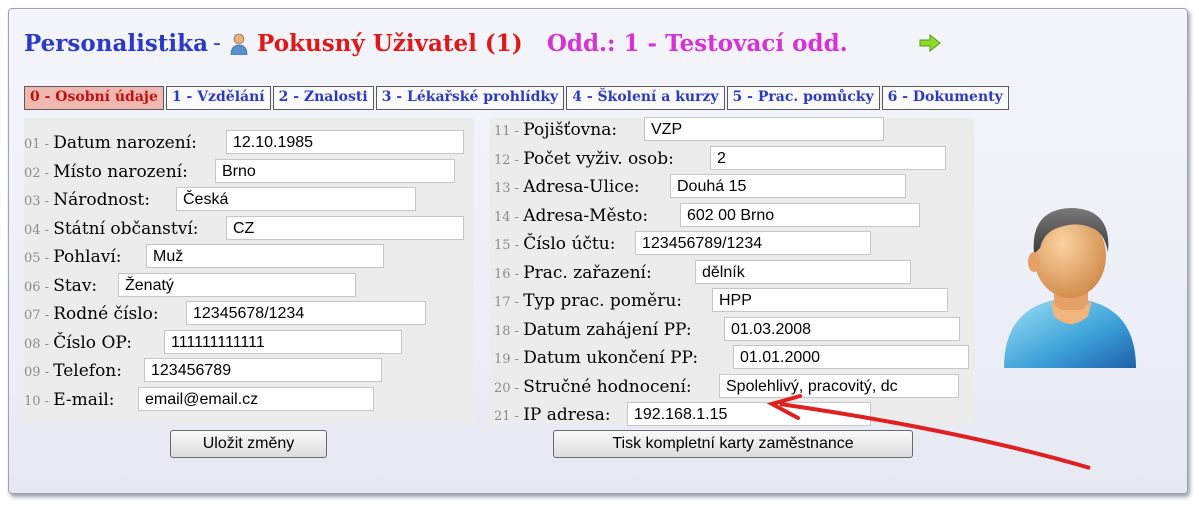 The image size is (1199, 505). What do you see at coordinates (509, 416) in the screenshot?
I see `field-number: 21 -` at bounding box center [509, 416].